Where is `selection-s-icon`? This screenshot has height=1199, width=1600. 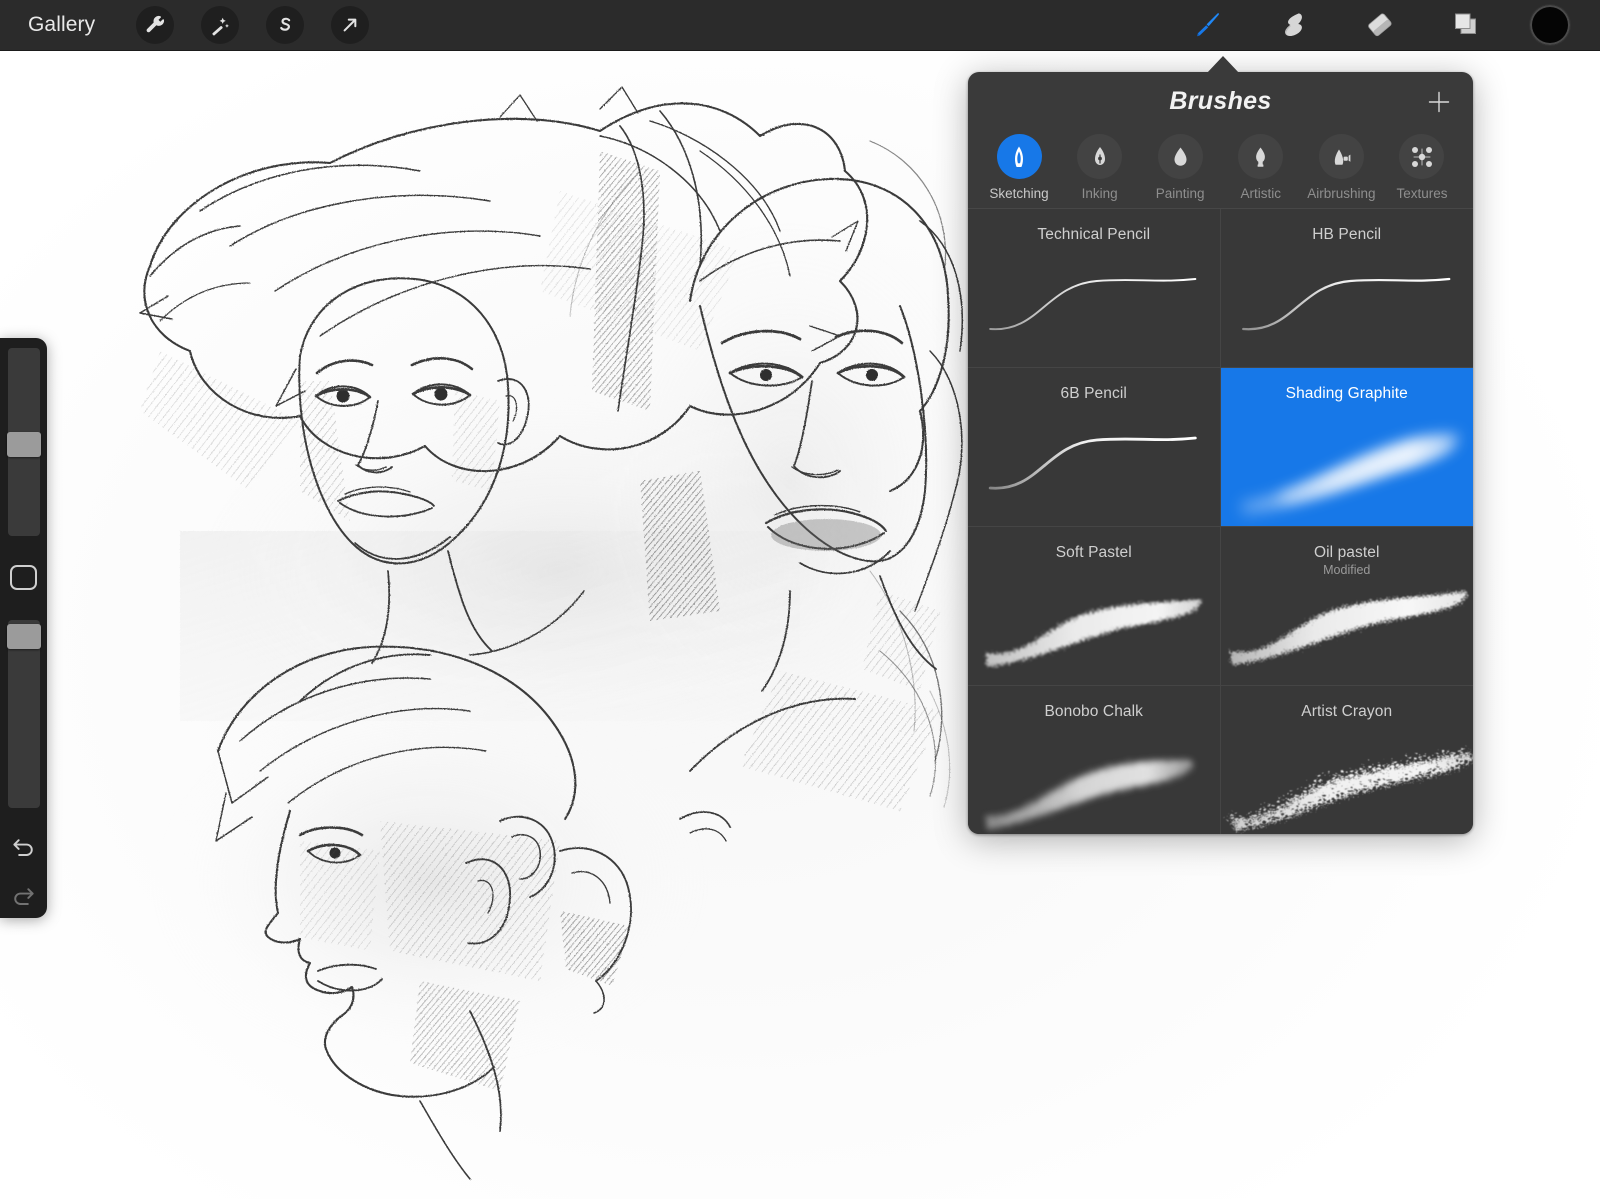
selection-s-icon is located at coordinates (285, 25).